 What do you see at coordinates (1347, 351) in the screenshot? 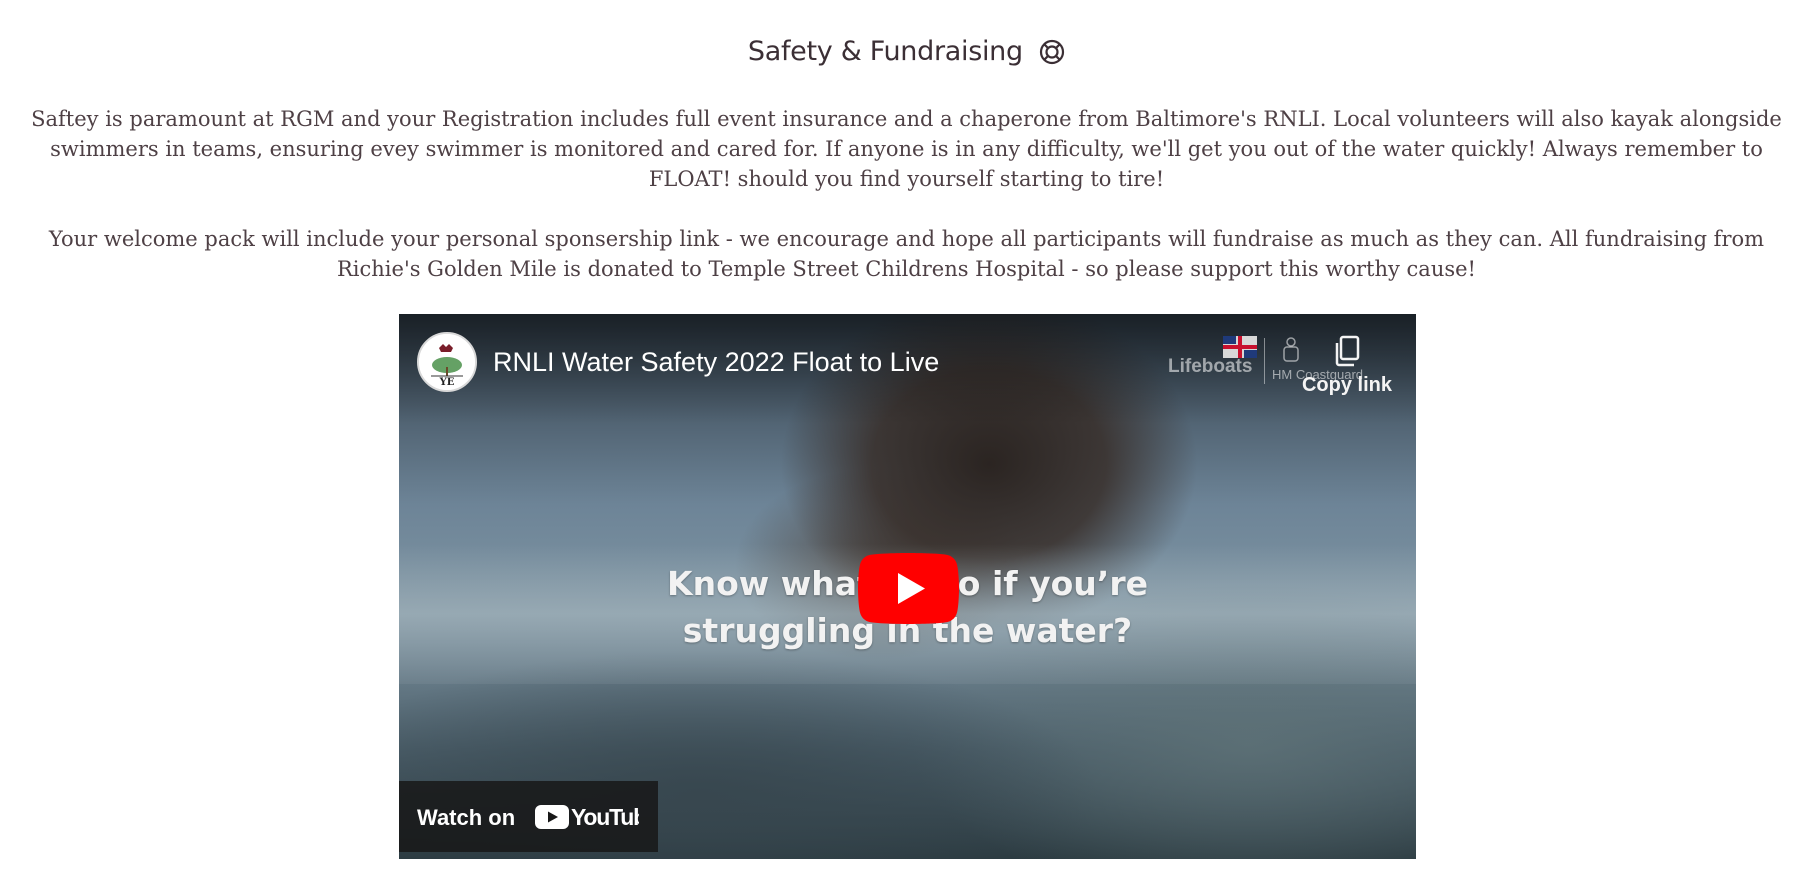
I see `copy-icon` at bounding box center [1347, 351].